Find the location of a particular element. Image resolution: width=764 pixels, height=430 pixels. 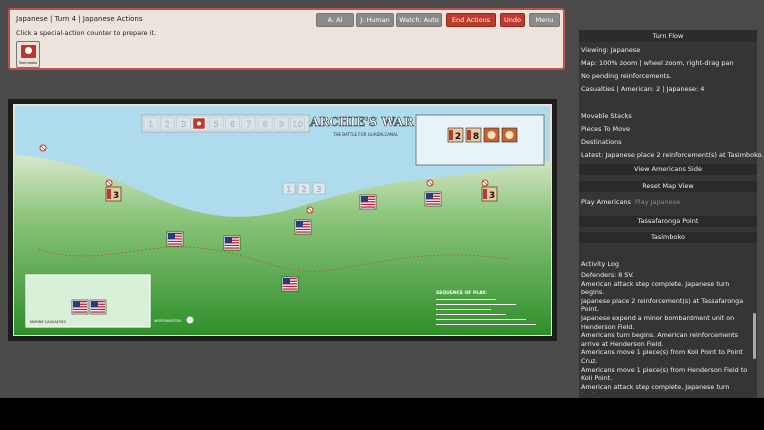

play-japanese-button: Play Japanese is located at coordinates (657, 202).